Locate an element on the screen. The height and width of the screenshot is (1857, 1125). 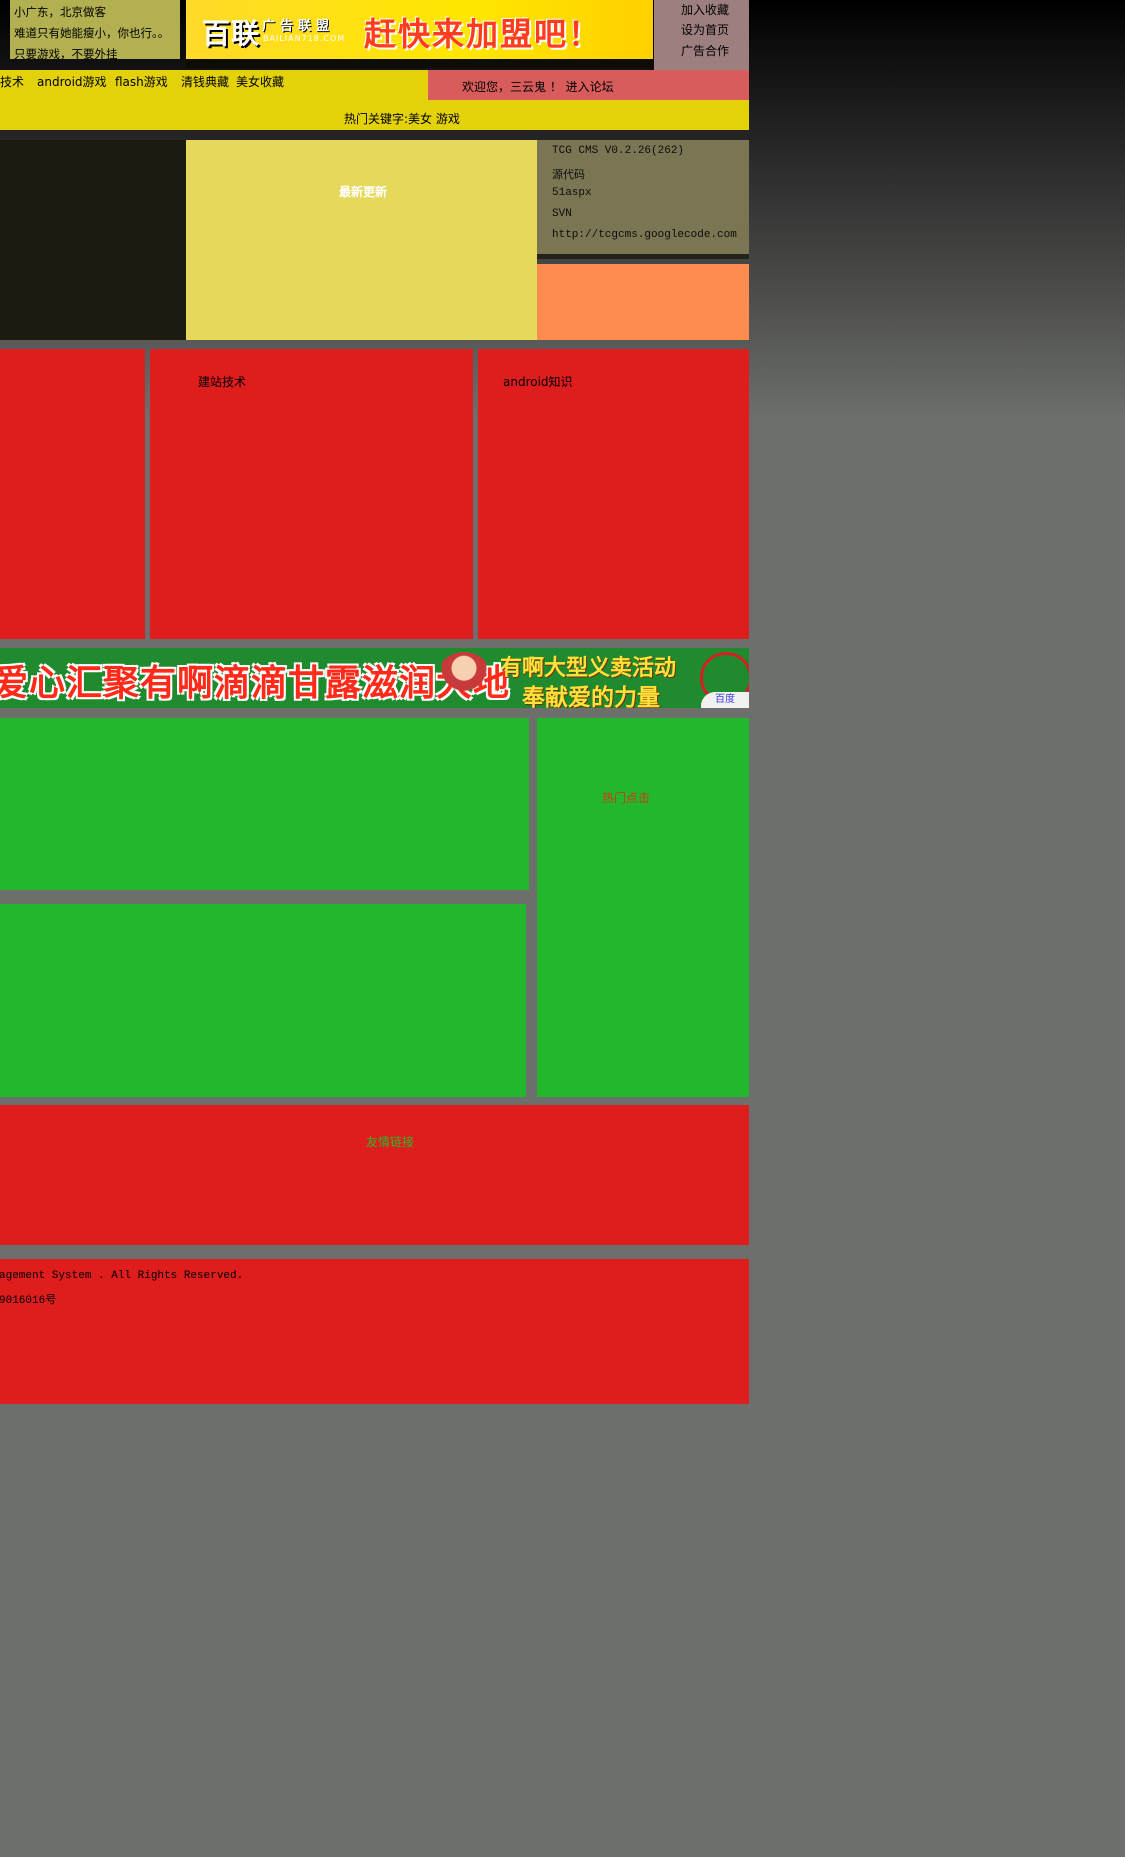
nav-bar: 技术 android游戏 flash游戏 清钱典藏 美女收藏 is located at coordinates (214, 85).